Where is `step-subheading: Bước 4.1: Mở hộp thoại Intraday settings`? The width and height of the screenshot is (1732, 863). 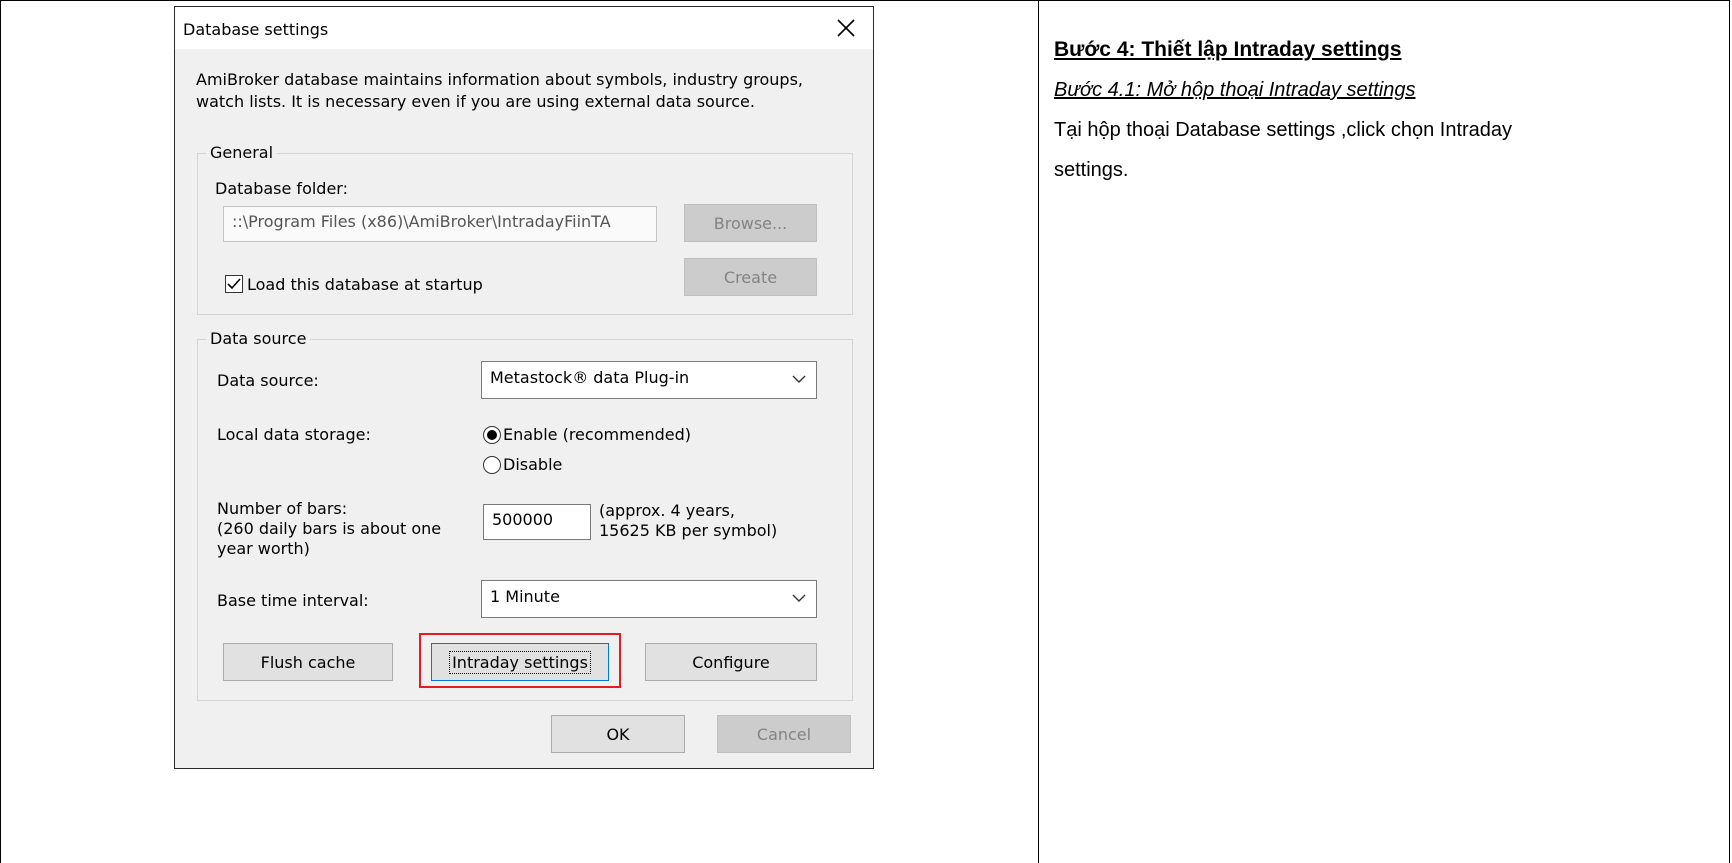 step-subheading: Bước 4.1: Mở hộp thoại Intraday settings is located at coordinates (1235, 90).